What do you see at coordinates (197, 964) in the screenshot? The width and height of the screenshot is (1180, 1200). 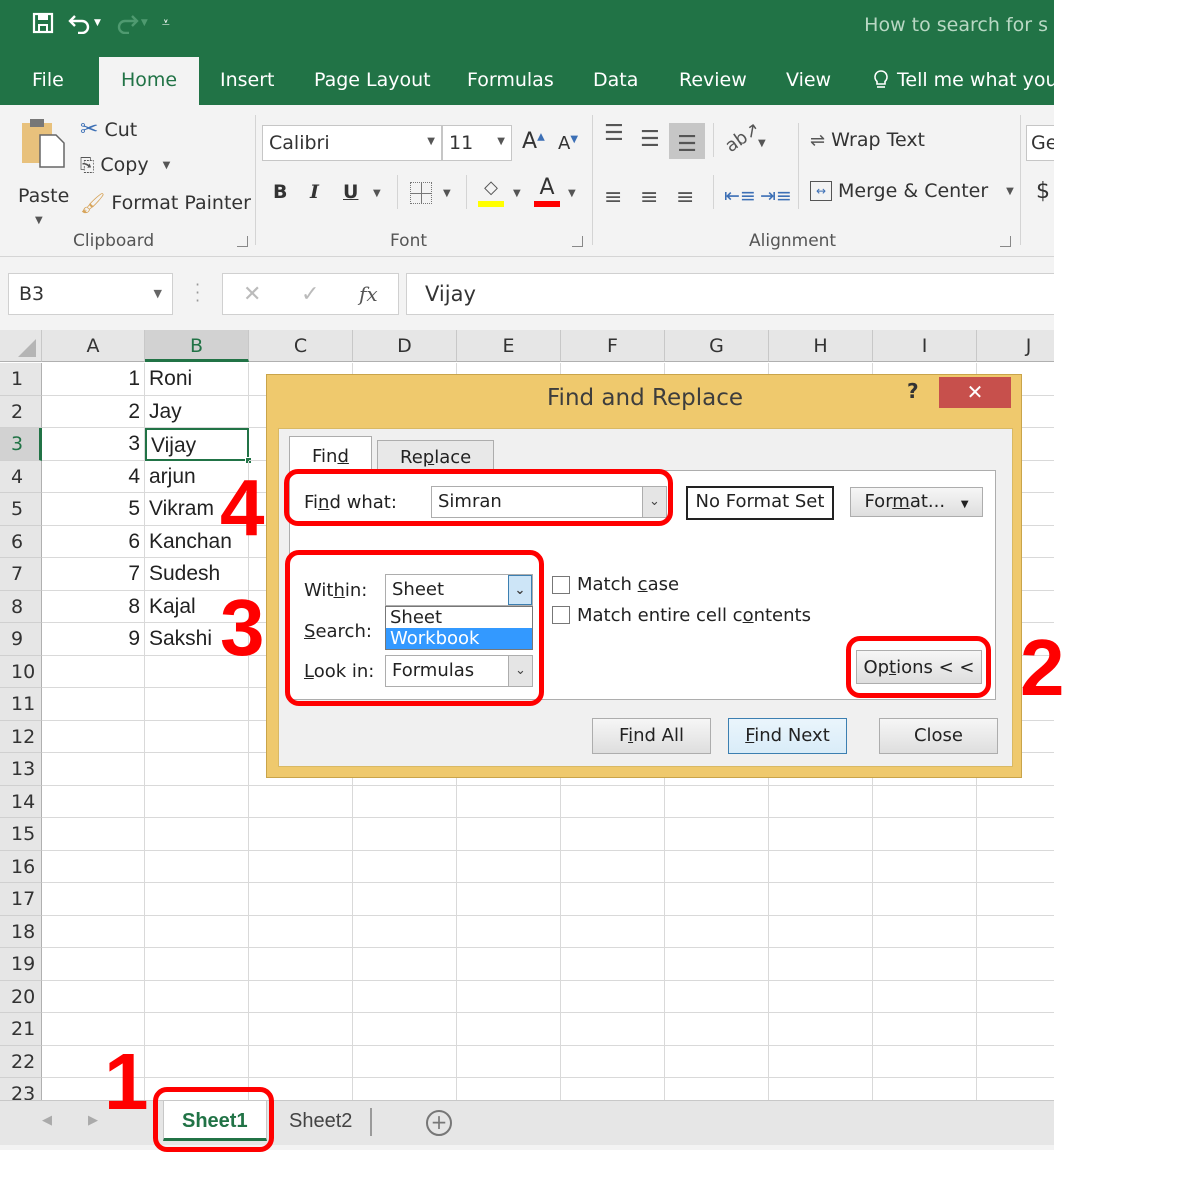 I see `cell-b19` at bounding box center [197, 964].